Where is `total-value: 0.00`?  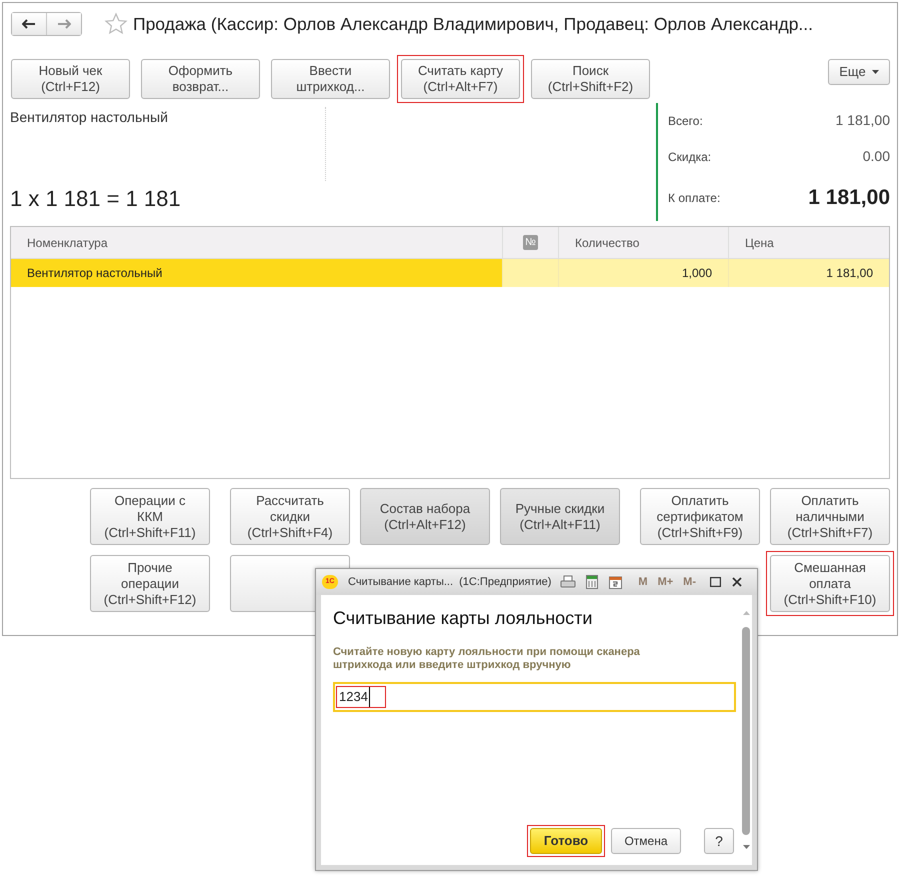
total-value: 0.00 is located at coordinates (876, 156).